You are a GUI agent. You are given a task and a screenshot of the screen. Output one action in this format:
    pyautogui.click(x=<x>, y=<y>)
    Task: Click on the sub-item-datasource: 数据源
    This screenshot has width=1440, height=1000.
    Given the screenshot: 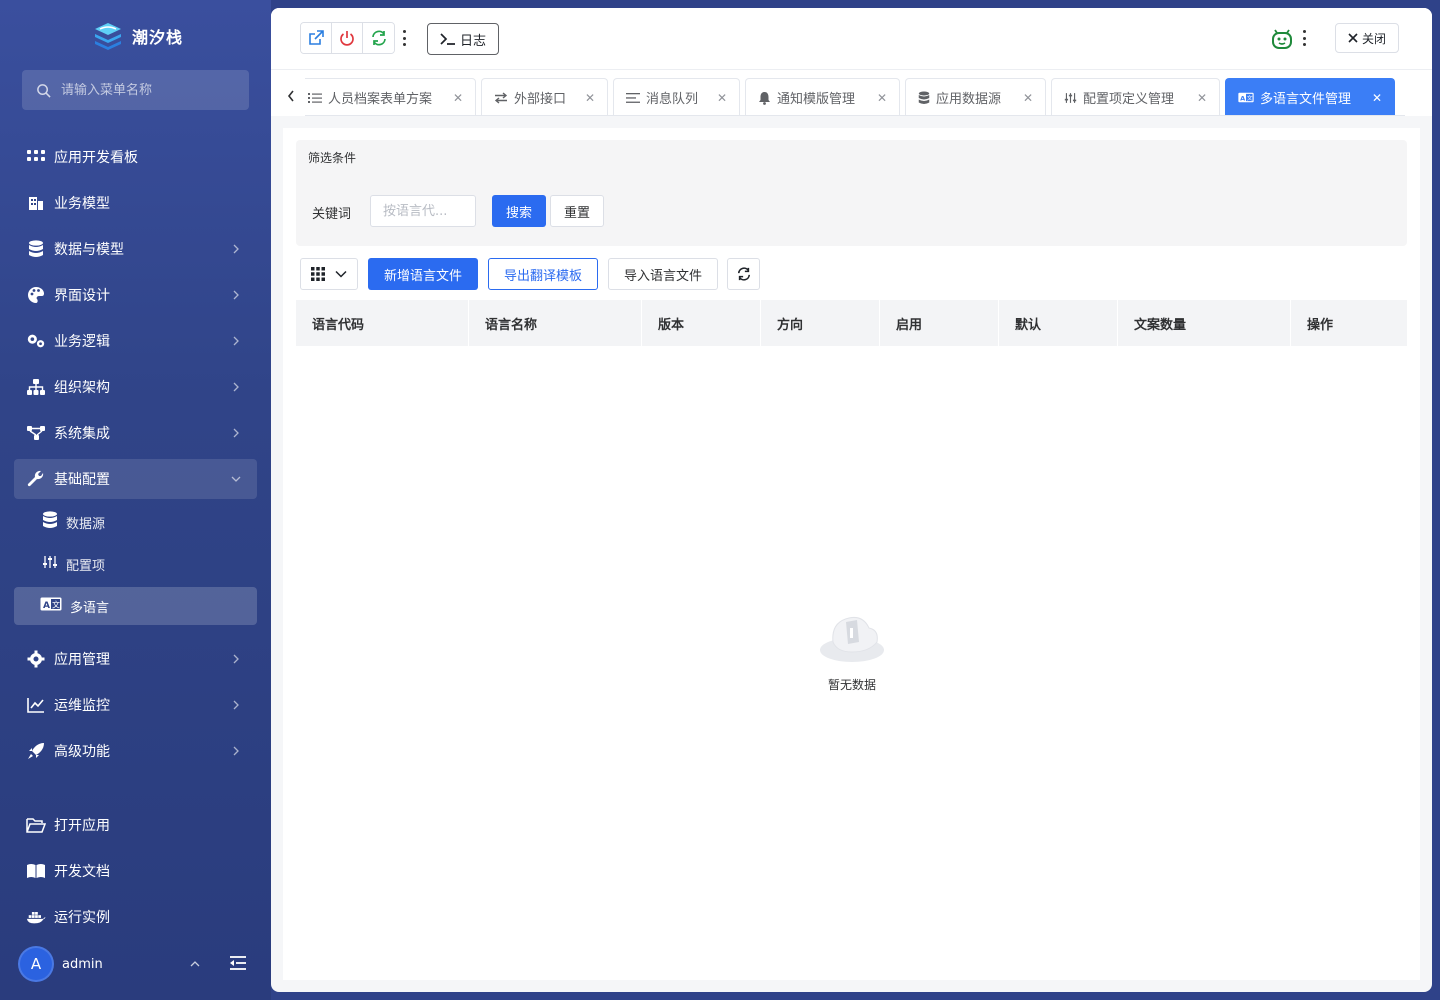 What is the action you would take?
    pyautogui.click(x=135, y=522)
    